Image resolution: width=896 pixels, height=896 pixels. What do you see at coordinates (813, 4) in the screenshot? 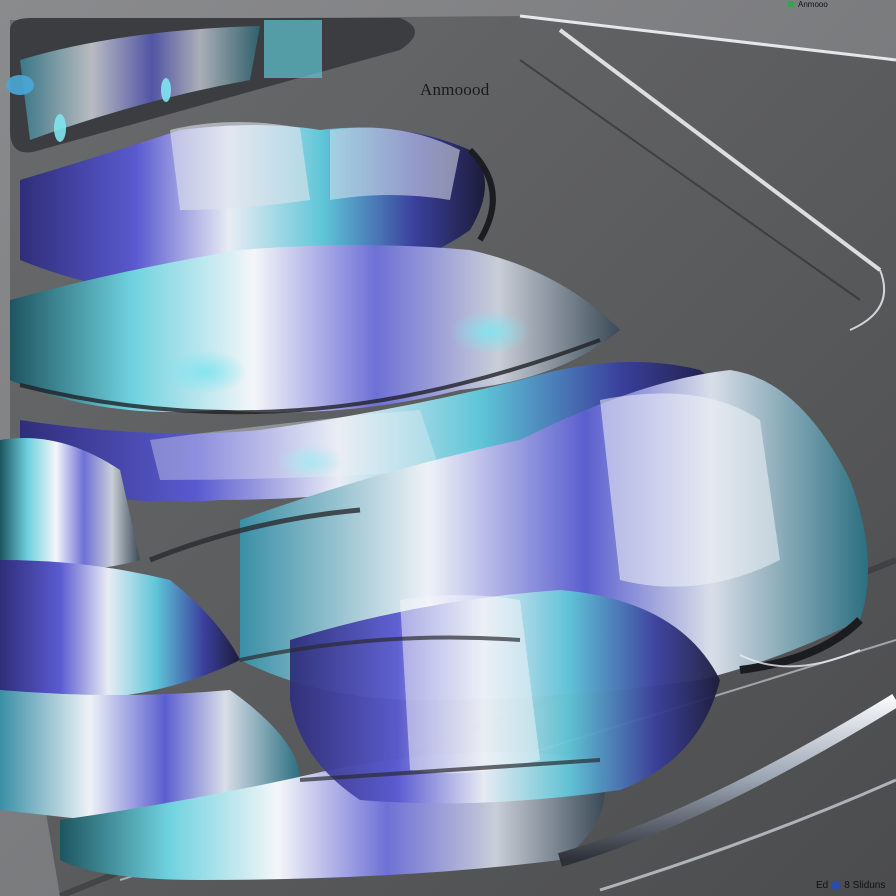
I see `top-corner-text: Anmooo` at bounding box center [813, 4].